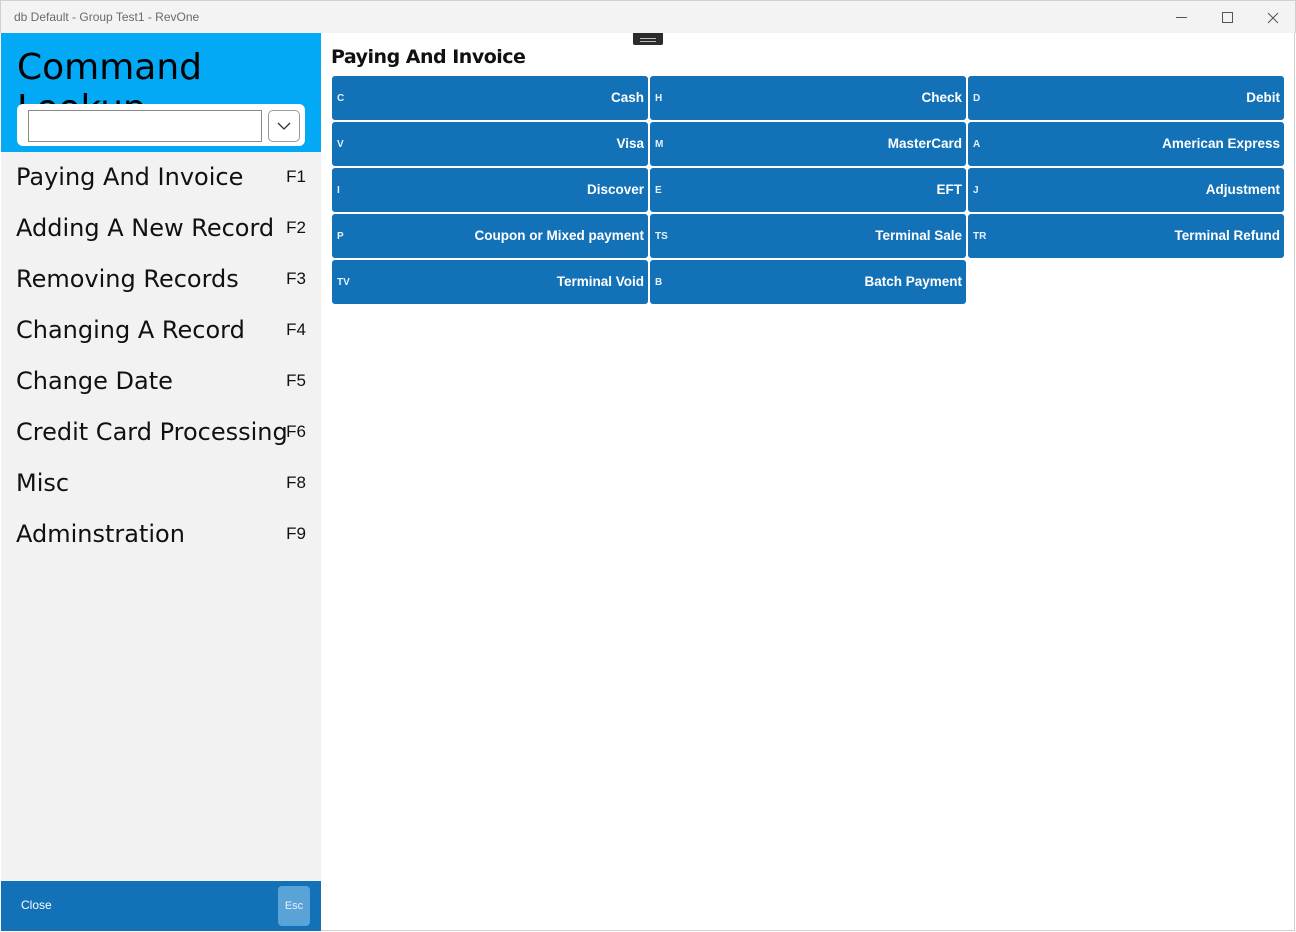 The image size is (1296, 932). Describe the element at coordinates (490, 144) in the screenshot. I see `command-button-visa: V Visa` at that location.